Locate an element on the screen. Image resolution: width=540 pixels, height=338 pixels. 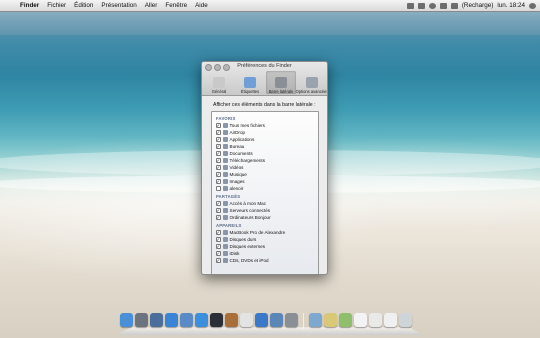
preview-icon is located at coordinates (276, 320).